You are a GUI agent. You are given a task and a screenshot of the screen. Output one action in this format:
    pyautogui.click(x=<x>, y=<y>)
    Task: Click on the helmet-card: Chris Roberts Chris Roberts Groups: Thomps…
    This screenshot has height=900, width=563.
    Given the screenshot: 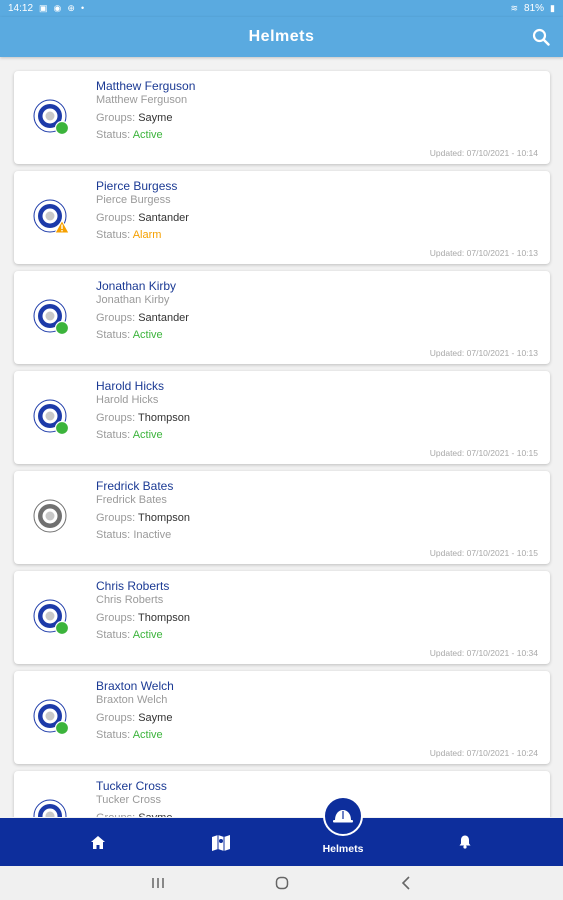 What is the action you would take?
    pyautogui.click(x=282, y=617)
    